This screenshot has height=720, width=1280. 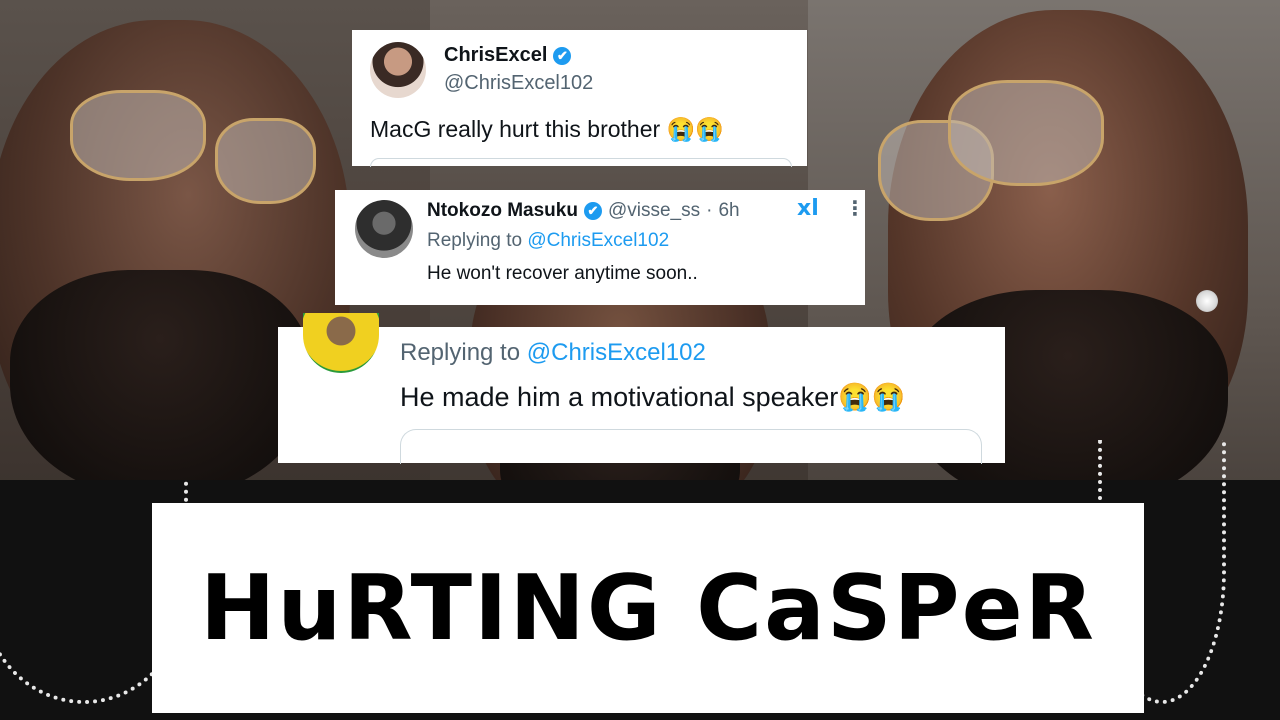 I want to click on display-name: ChrisExcel, so click(x=495, y=55).